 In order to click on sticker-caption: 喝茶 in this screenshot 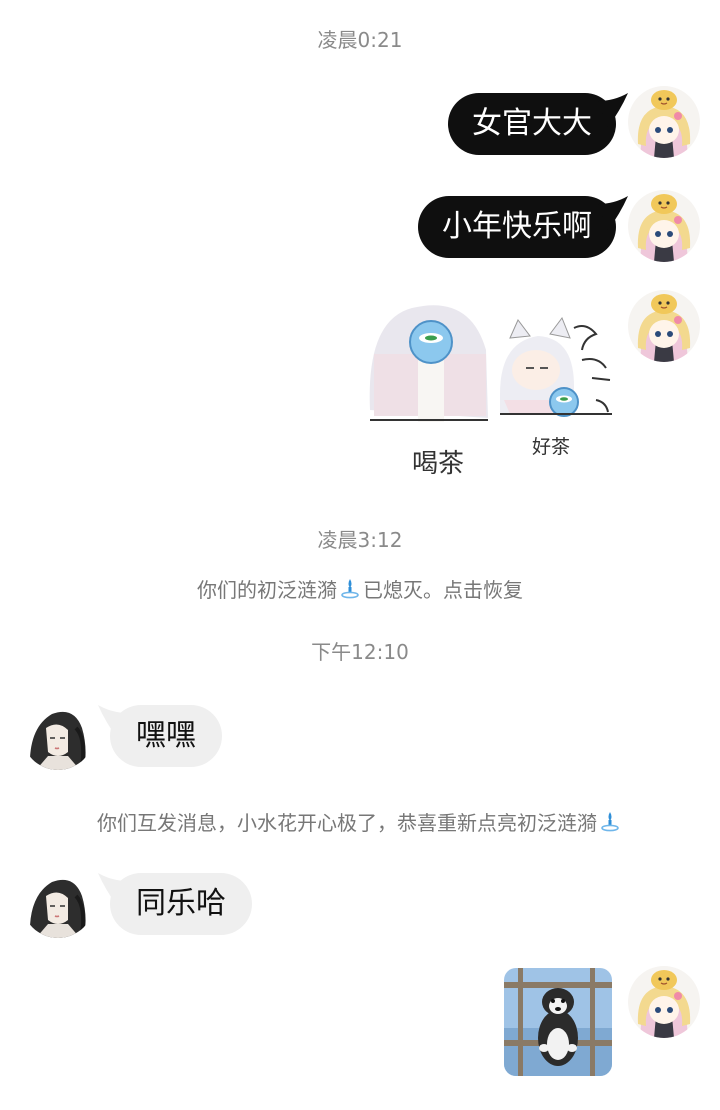, I will do `click(438, 464)`.